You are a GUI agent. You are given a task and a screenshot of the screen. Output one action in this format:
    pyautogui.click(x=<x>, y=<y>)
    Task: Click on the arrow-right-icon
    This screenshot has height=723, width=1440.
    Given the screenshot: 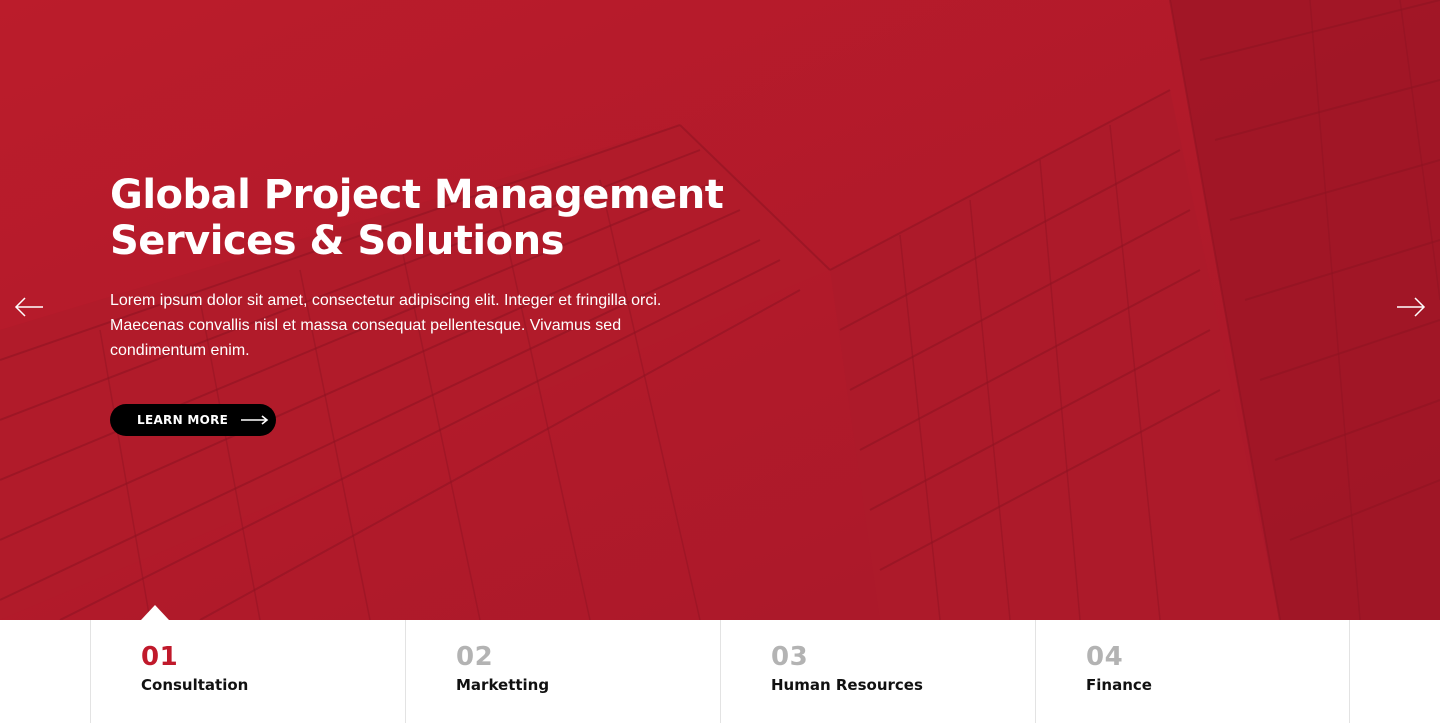 What is the action you would take?
    pyautogui.click(x=1411, y=307)
    